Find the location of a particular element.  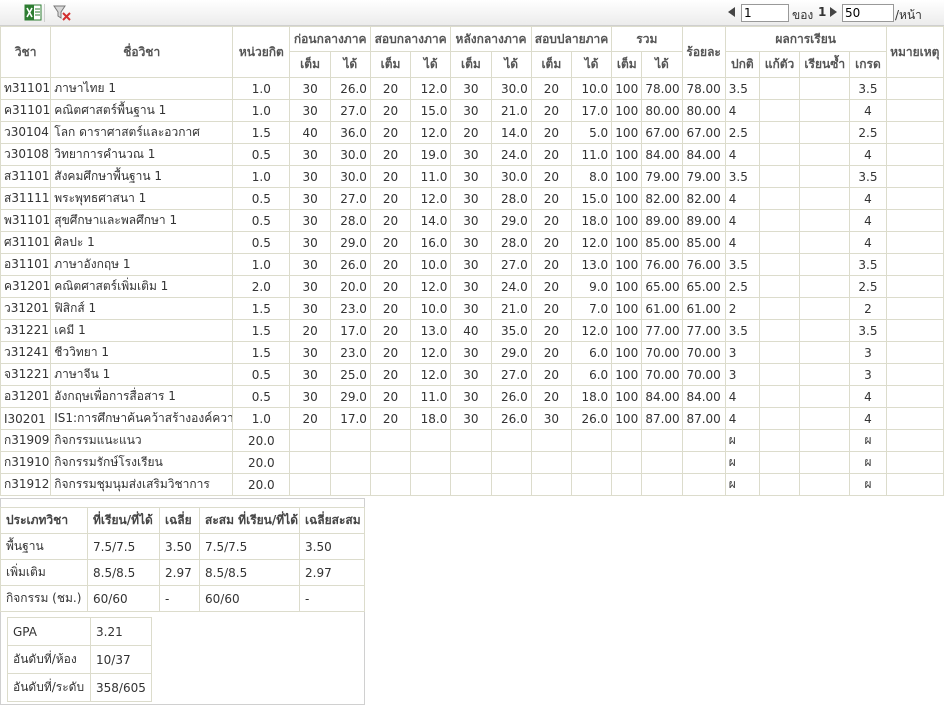

col-header-percent: ร้อยละ is located at coordinates (703, 52).